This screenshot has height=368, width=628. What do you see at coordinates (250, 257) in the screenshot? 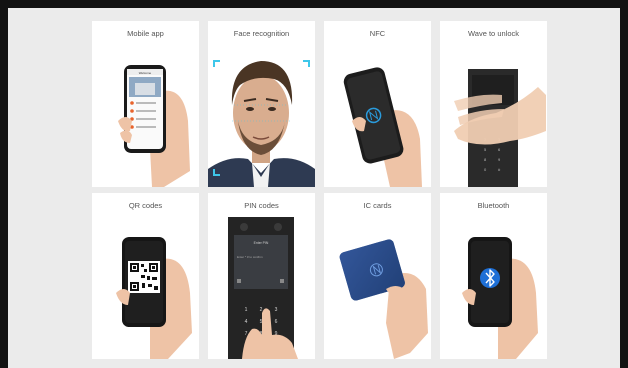
I see `svg-text: Enter * # to confirm` at bounding box center [250, 257].